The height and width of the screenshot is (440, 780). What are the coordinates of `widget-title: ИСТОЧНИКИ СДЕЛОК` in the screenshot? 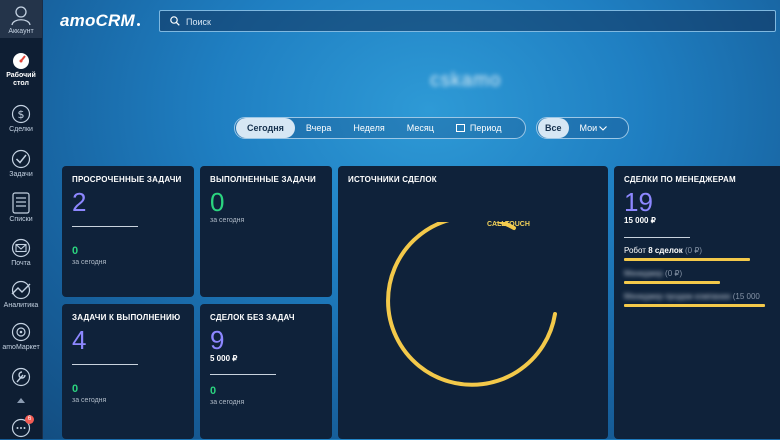 It's located at (392, 179).